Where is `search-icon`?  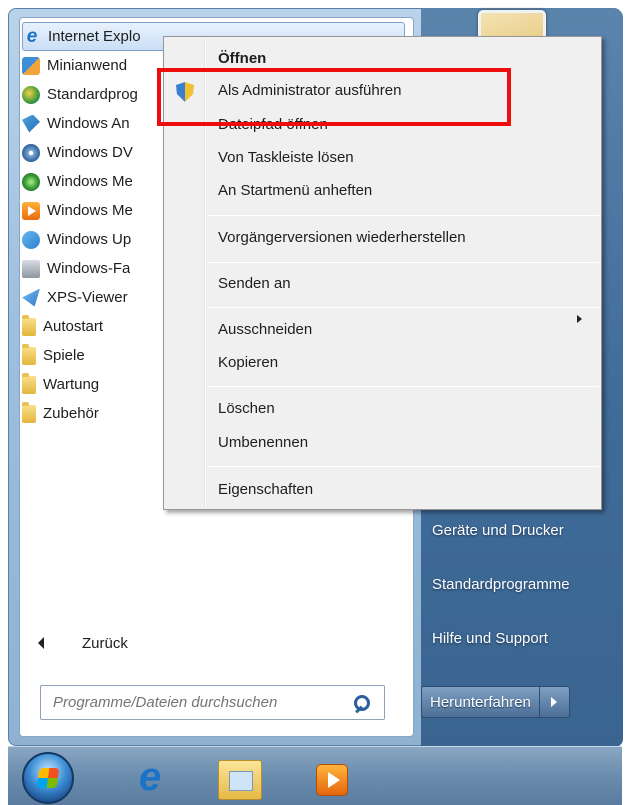
search-icon is located at coordinates (362, 703).